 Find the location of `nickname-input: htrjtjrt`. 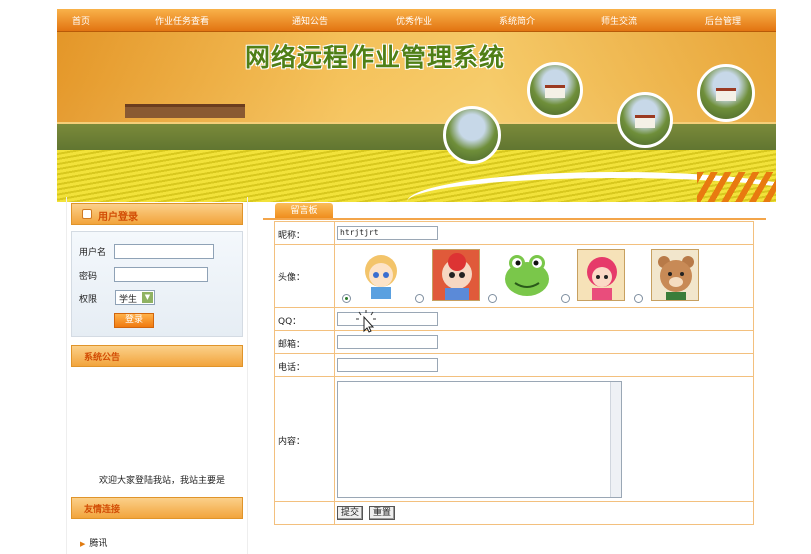

nickname-input: htrjtjrt is located at coordinates (387, 233).